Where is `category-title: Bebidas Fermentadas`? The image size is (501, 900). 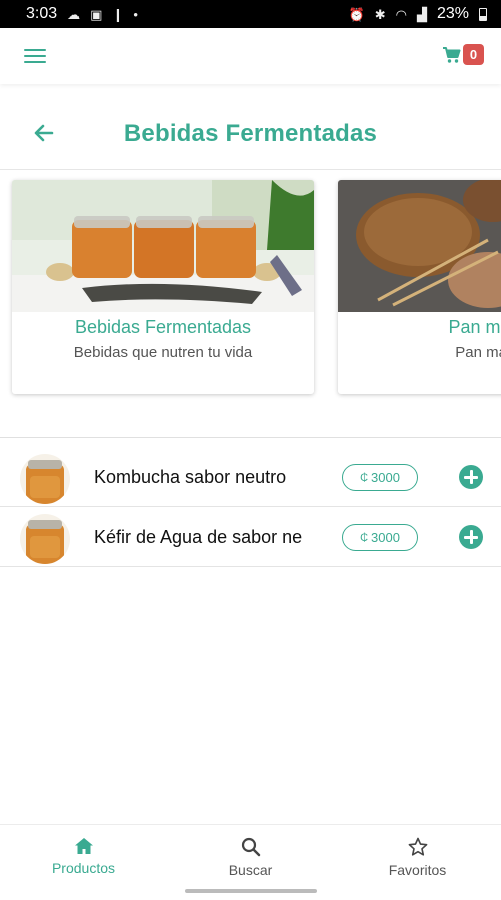 category-title: Bebidas Fermentadas is located at coordinates (163, 327).